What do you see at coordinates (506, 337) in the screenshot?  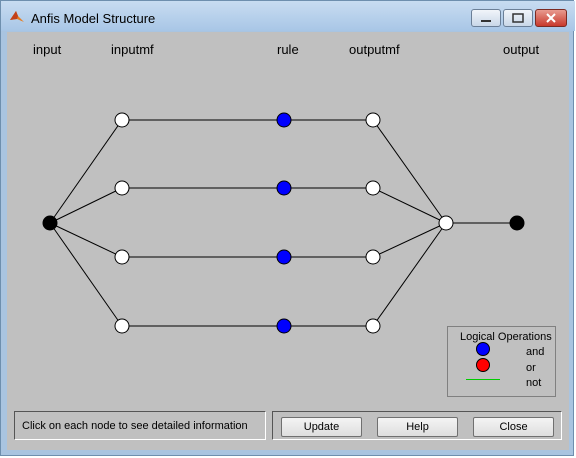 I see `legend-title: Logical Operations` at bounding box center [506, 337].